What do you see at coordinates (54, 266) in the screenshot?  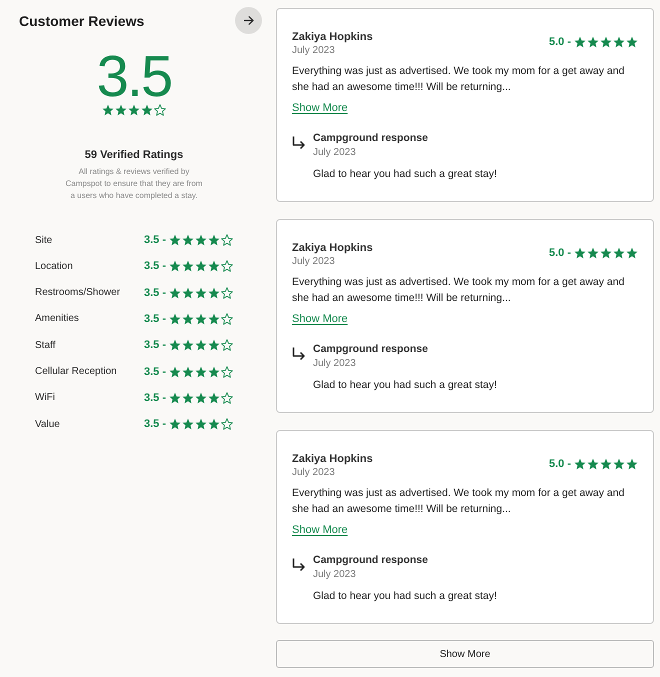 I see `category-label: Location` at bounding box center [54, 266].